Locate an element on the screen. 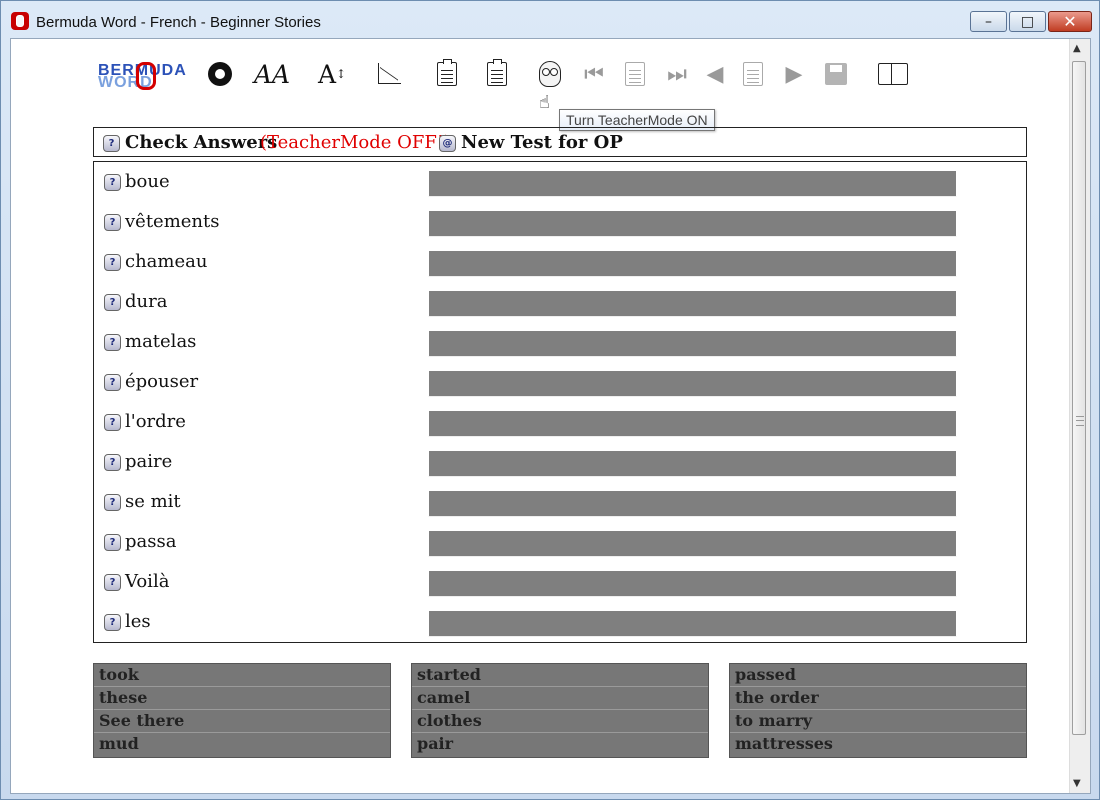  owl-icon is located at coordinates (550, 74).